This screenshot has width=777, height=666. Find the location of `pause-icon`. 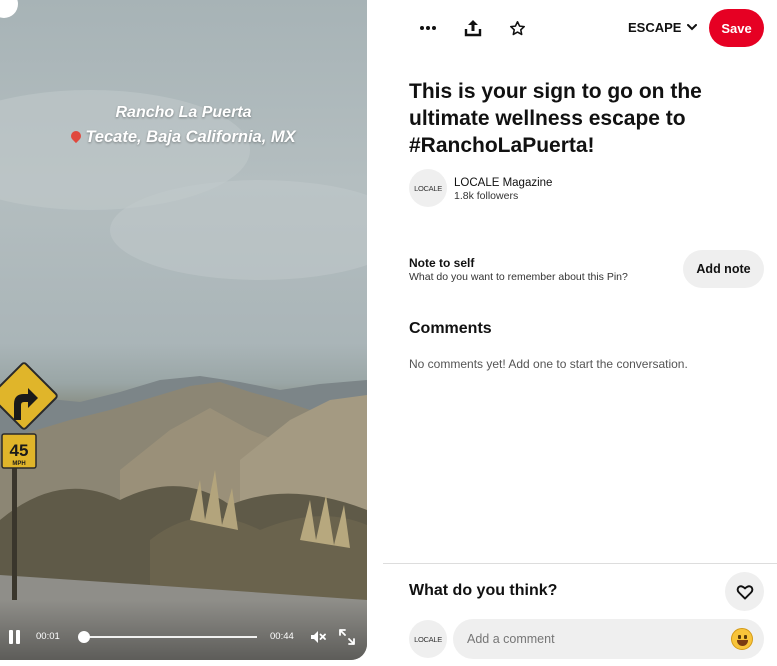

pause-icon is located at coordinates (15, 637).